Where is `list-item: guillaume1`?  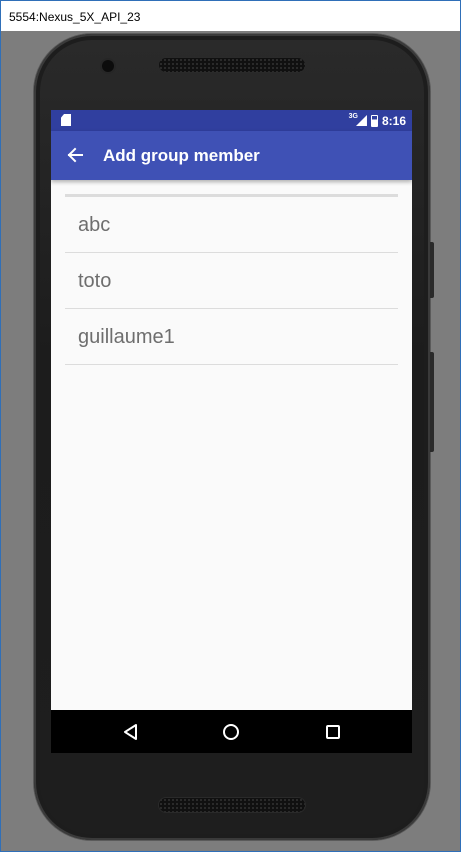
list-item: guillaume1 is located at coordinates (231, 337).